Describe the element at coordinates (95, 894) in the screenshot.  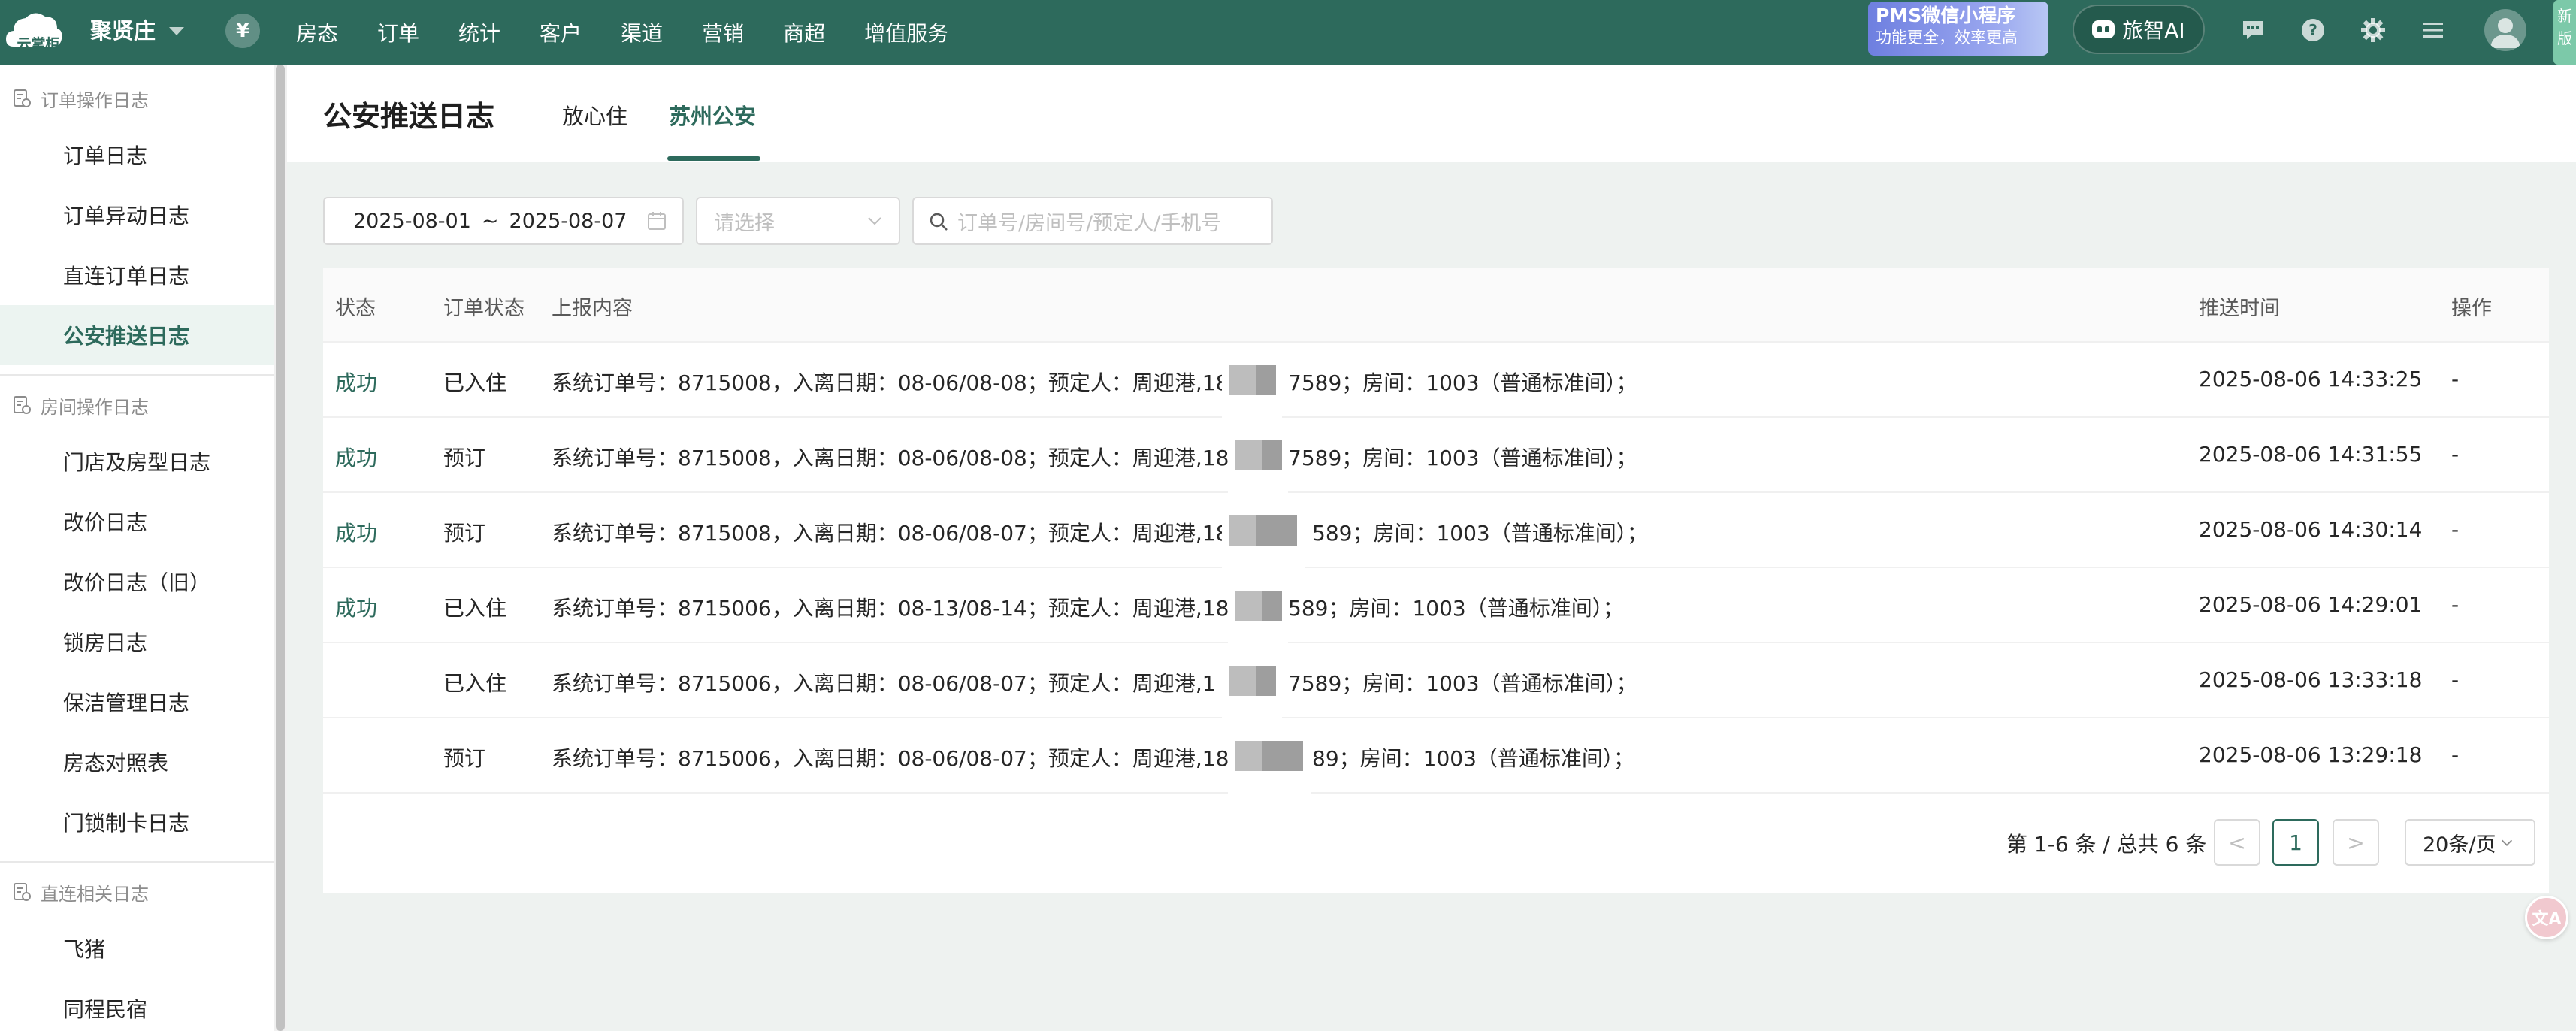
I see `sidebar-group-title: 直连相关日志` at that location.